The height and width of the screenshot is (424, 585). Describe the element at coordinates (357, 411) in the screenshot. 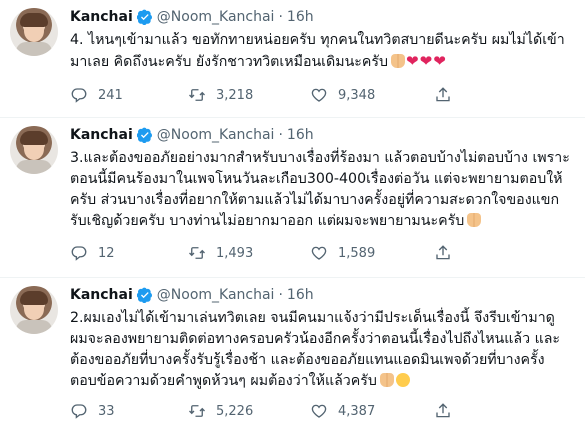

I see `like-count: 4,387` at that location.